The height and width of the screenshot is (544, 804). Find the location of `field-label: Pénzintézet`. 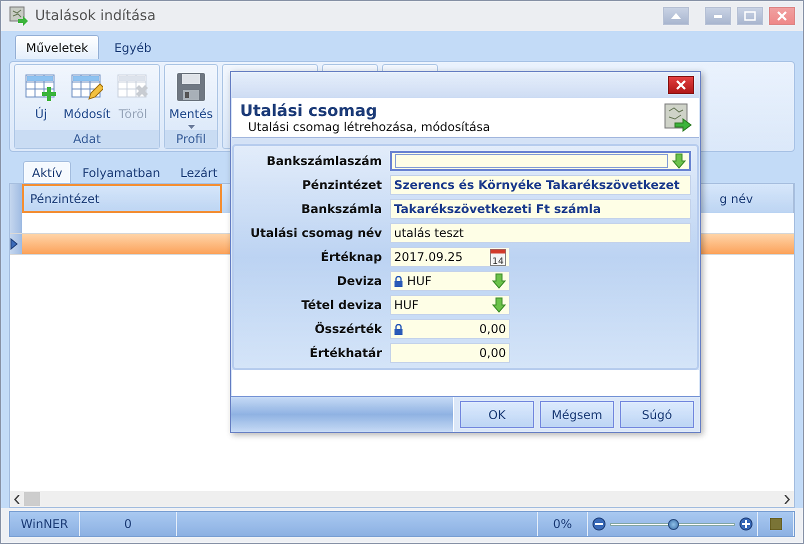

field-label: Pénzintézet is located at coordinates (341, 185).